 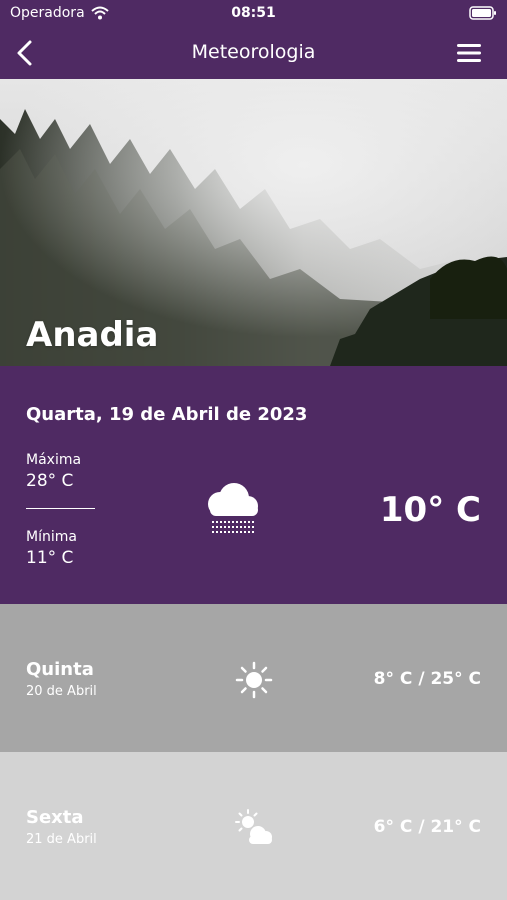 I want to click on max-label: Máxima, so click(x=54, y=460).